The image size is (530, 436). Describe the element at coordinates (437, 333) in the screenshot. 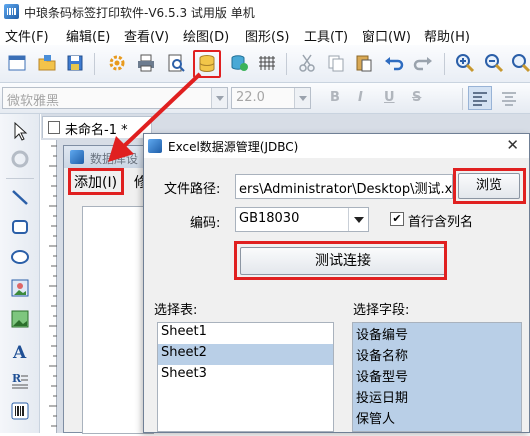

I see `field-list-item: 设备编号` at that location.